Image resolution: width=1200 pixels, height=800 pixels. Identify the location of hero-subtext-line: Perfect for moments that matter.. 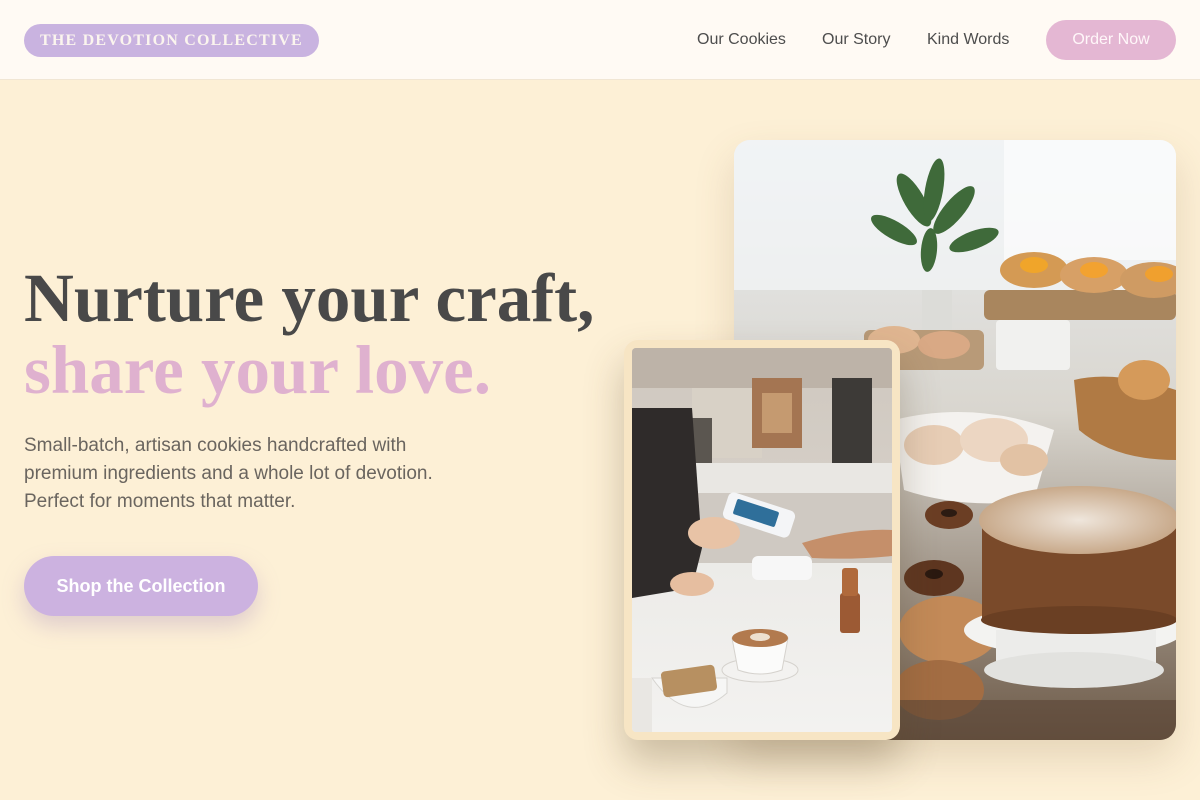
(160, 501).